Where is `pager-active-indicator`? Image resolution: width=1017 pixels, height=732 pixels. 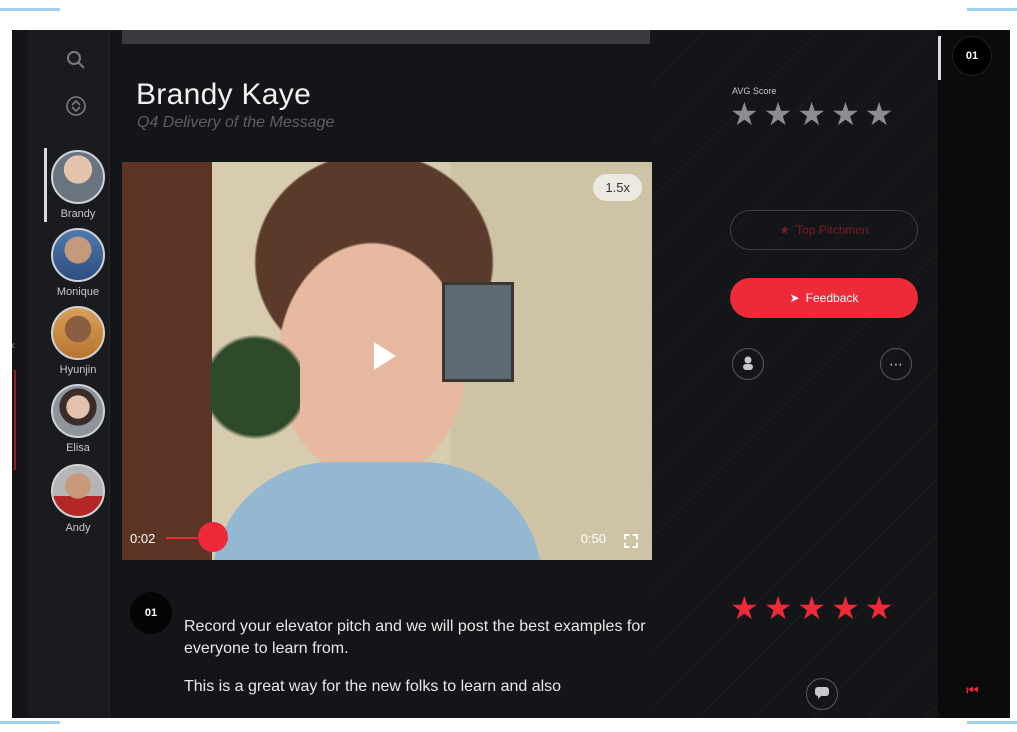 pager-active-indicator is located at coordinates (939, 58).